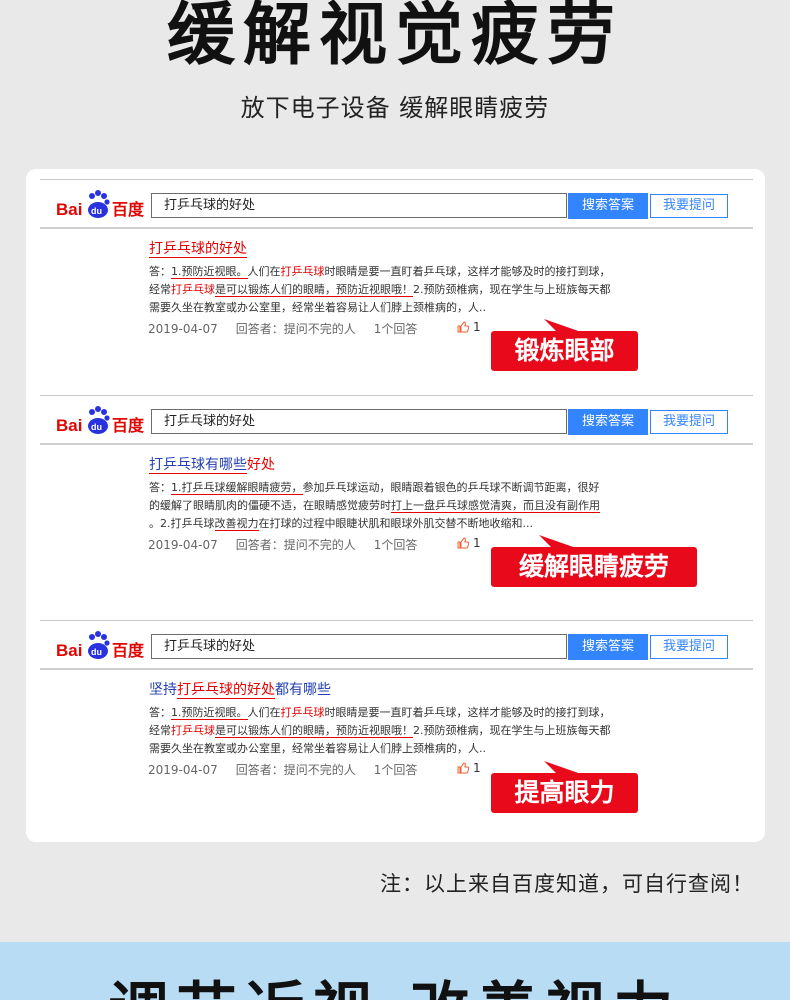 The width and height of the screenshot is (790, 1000). I want to click on snippet-segment: 改善视力, so click(236, 524).